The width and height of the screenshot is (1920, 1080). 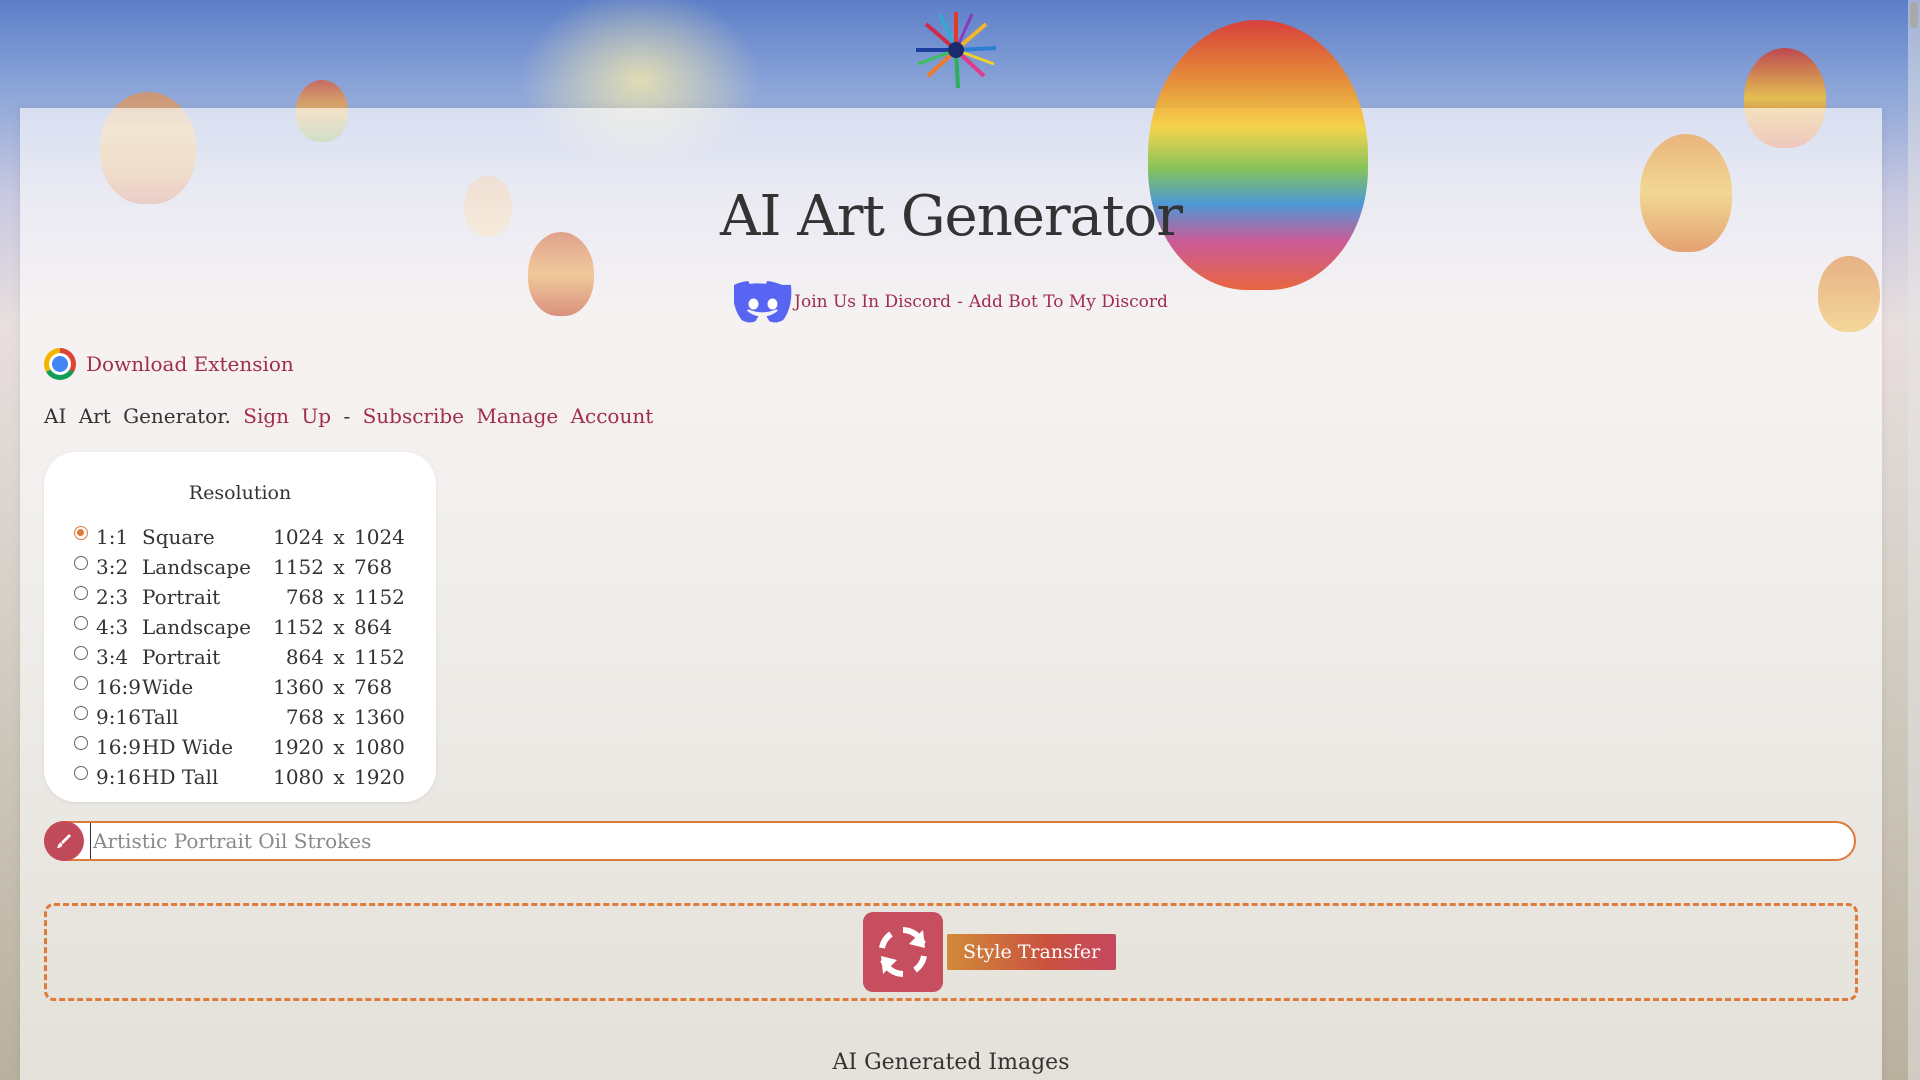 What do you see at coordinates (137, 416) in the screenshot?
I see `brand-text: AI Art Generator.` at bounding box center [137, 416].